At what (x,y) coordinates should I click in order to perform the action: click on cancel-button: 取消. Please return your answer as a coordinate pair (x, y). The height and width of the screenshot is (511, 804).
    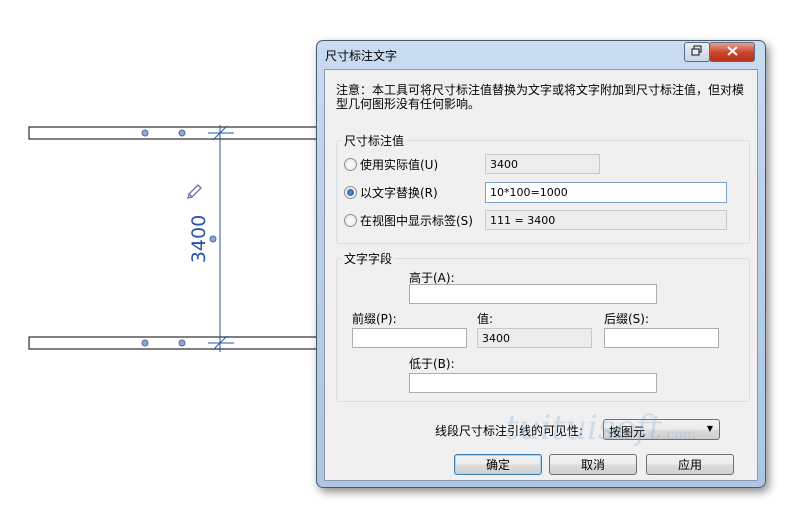
    Looking at the image, I should click on (593, 464).